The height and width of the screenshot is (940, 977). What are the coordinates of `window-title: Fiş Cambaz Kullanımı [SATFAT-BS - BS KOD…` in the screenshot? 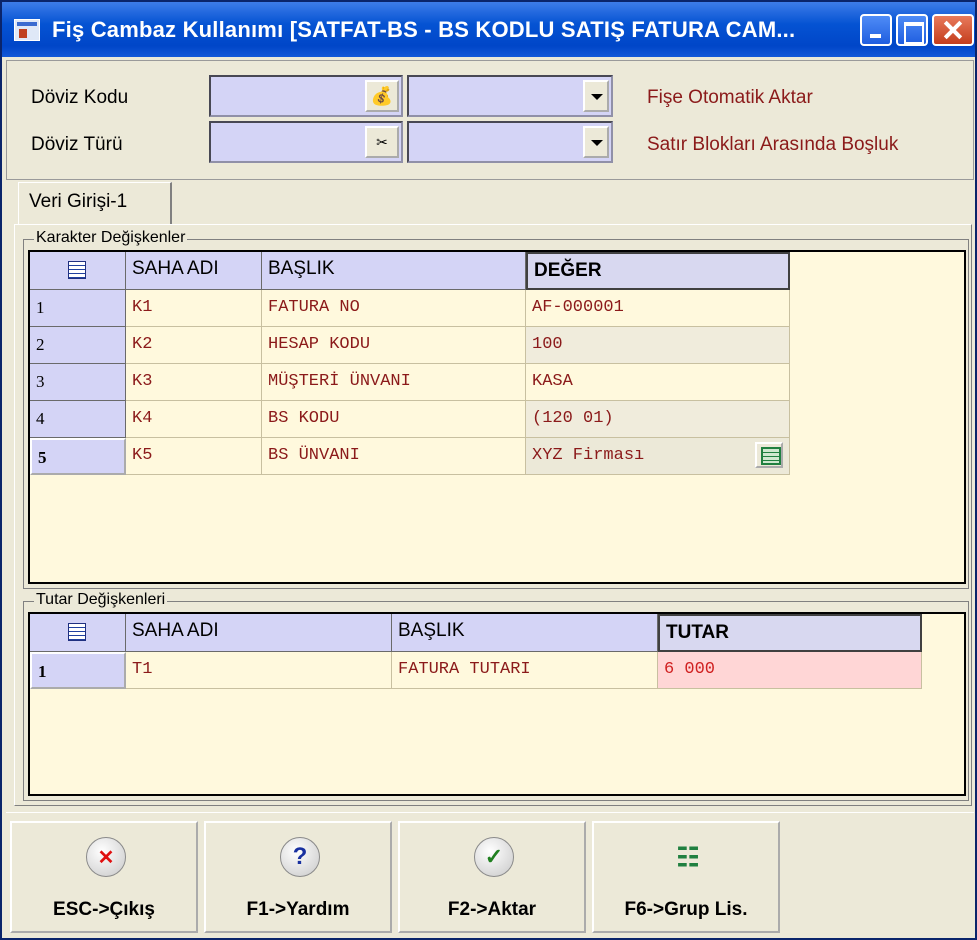 It's located at (424, 29).